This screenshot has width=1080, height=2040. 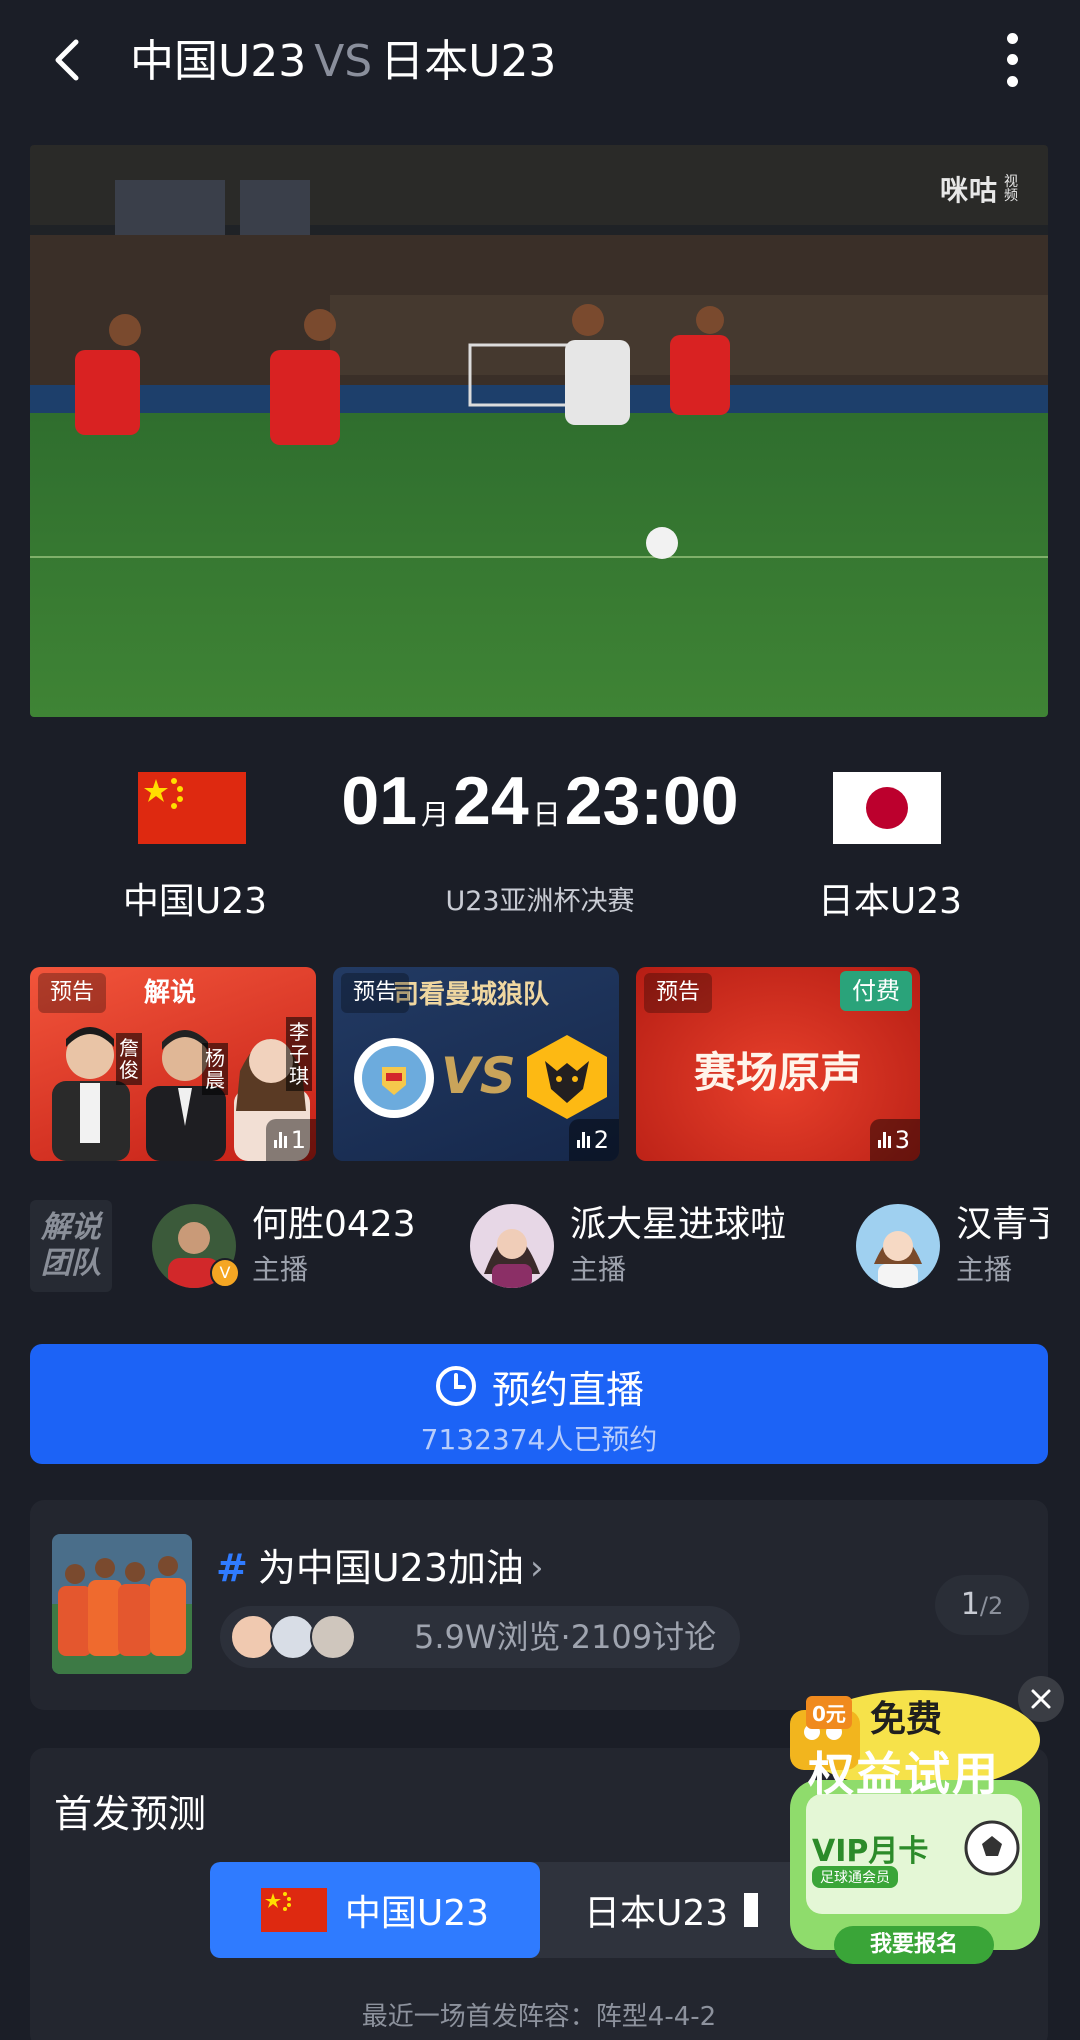 What do you see at coordinates (565, 1637) in the screenshot?
I see `topic-stats: 5.9W浏览·2109讨论` at bounding box center [565, 1637].